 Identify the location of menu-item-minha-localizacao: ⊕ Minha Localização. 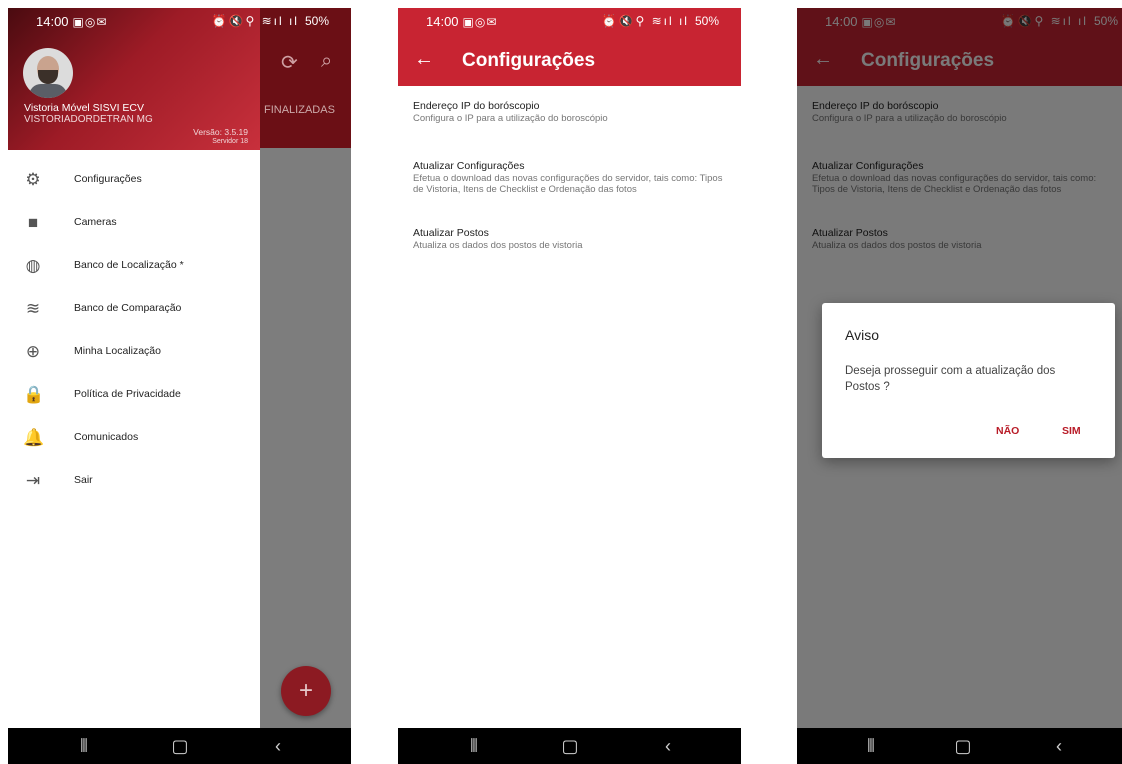
(134, 352).